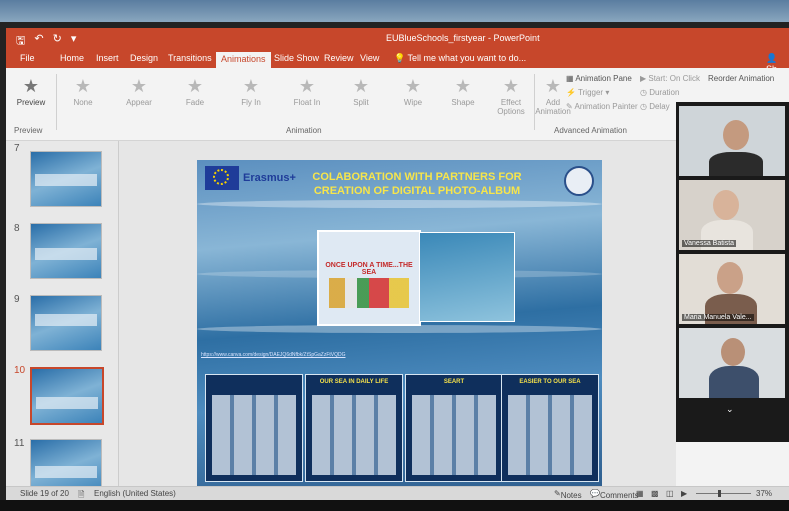 This screenshot has width=789, height=511. What do you see at coordinates (56, 102) in the screenshot?
I see `ribbon-divider` at bounding box center [56, 102].